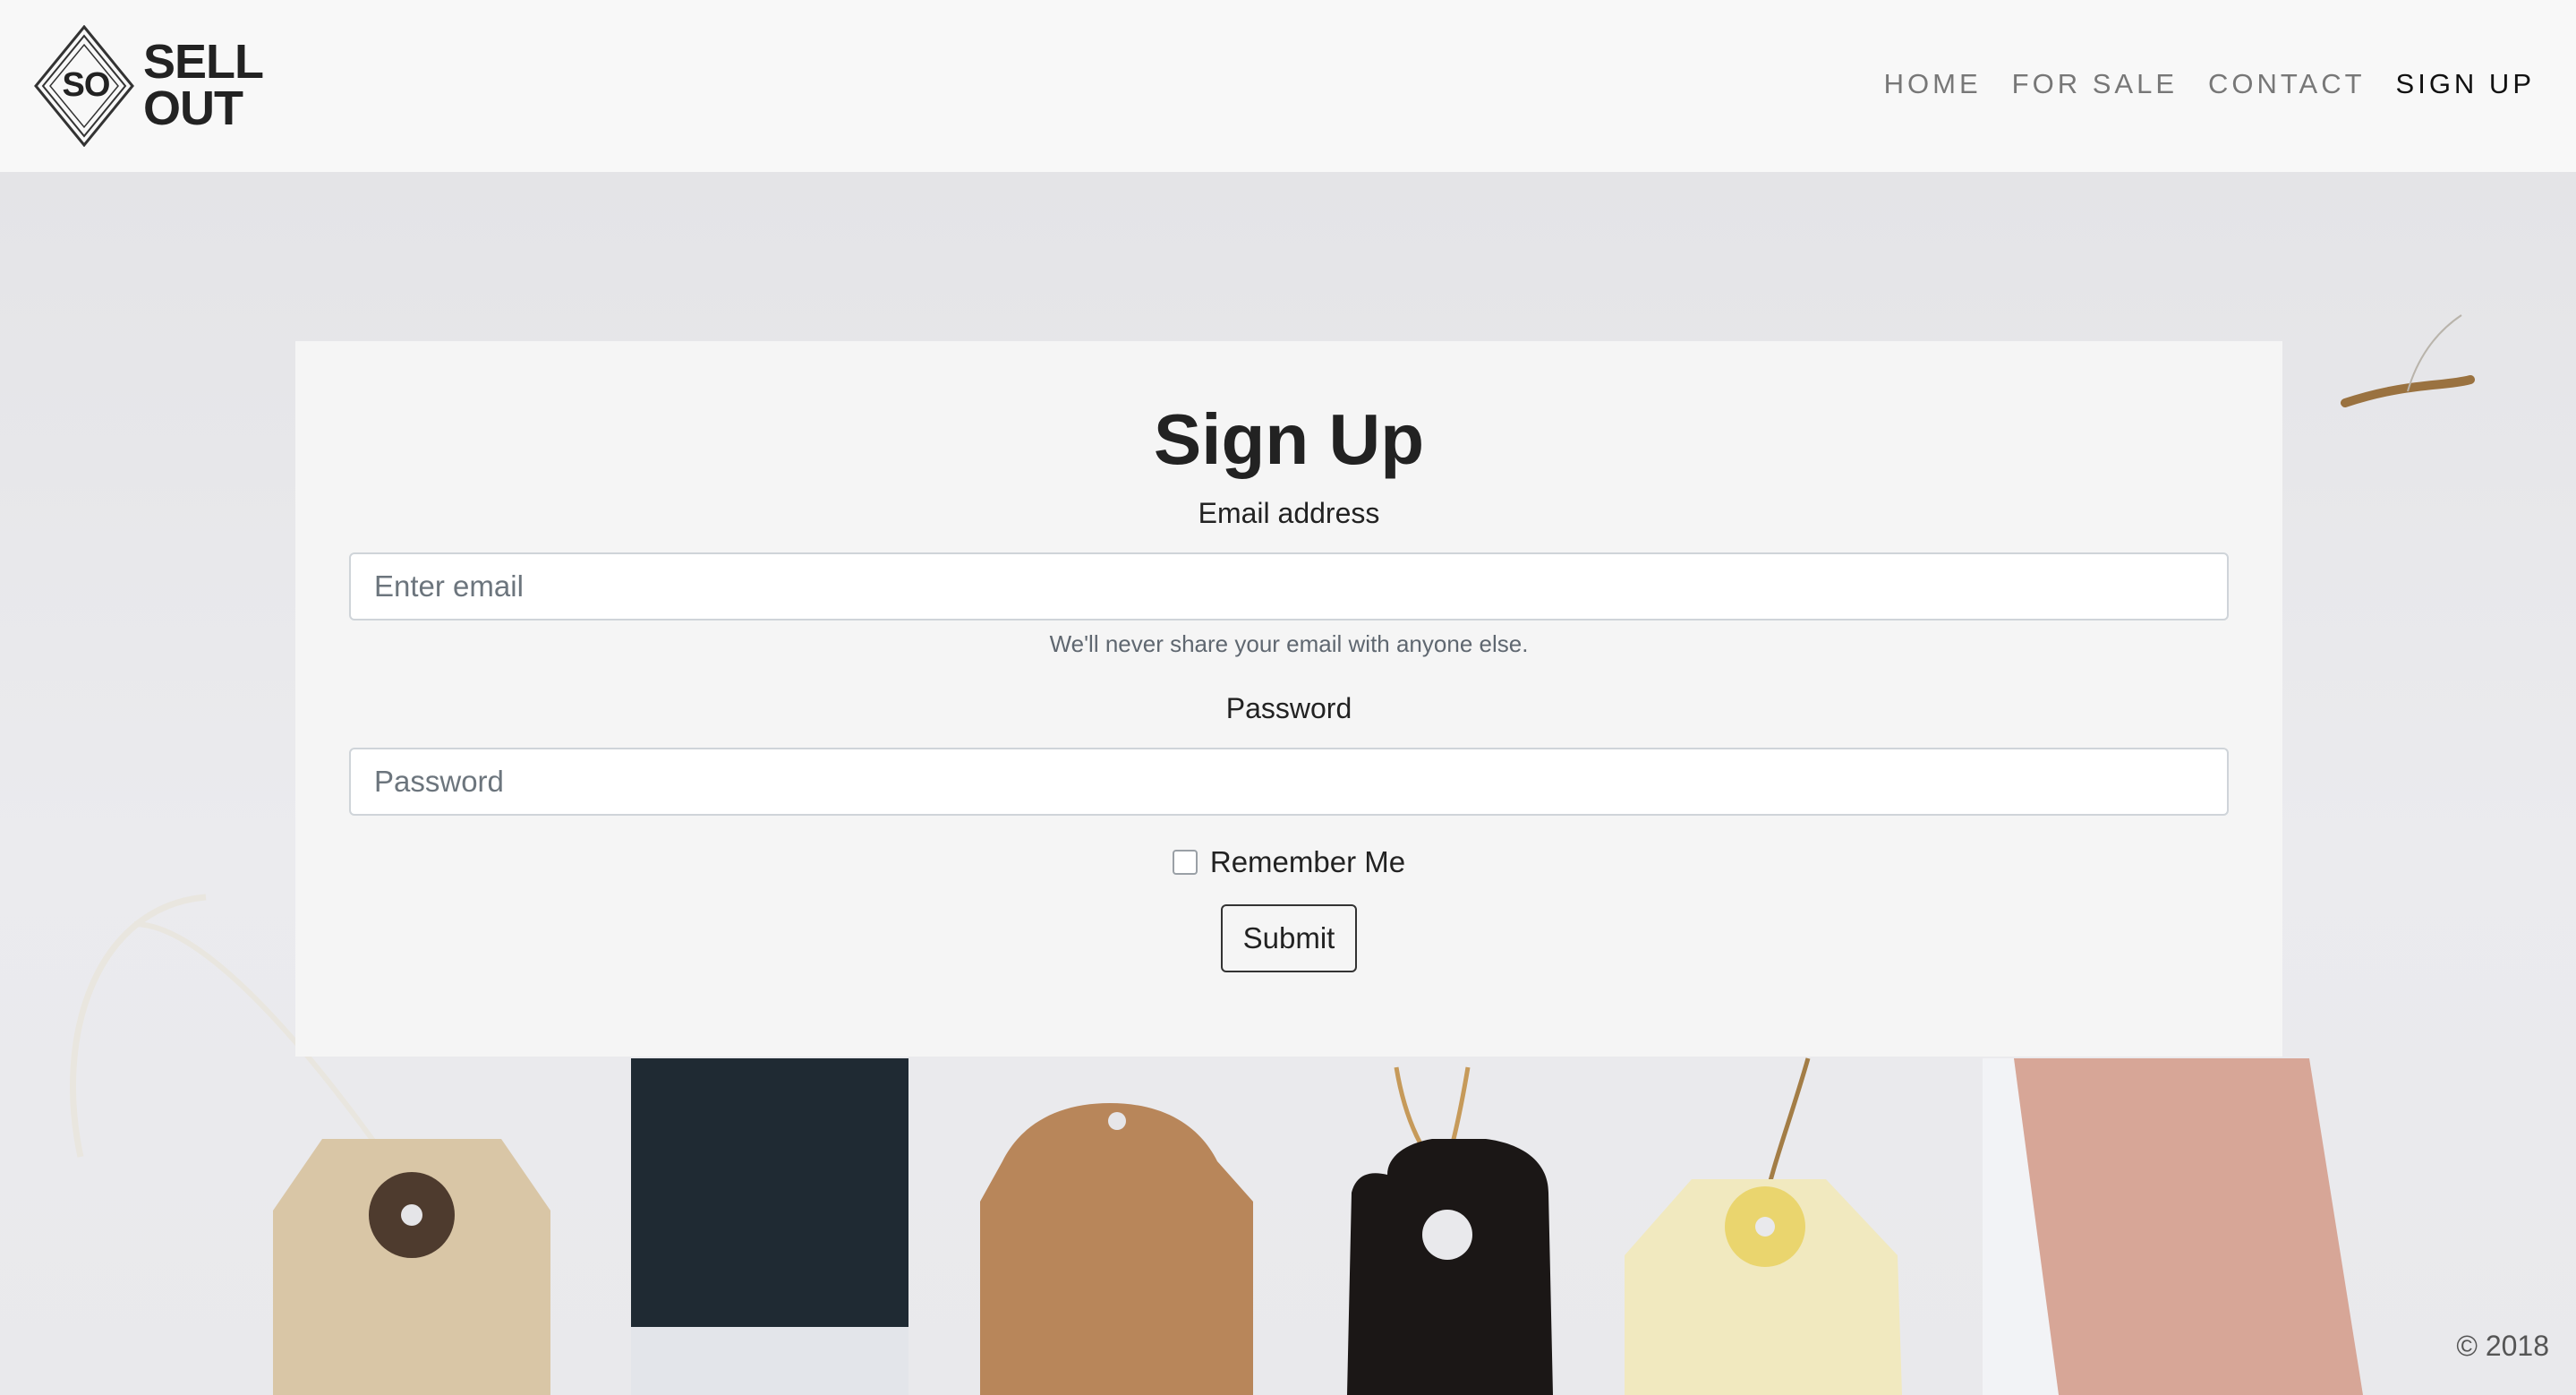 This screenshot has width=2576, height=1395. What do you see at coordinates (2502, 1346) in the screenshot?
I see `copyright-text: © 2018` at bounding box center [2502, 1346].